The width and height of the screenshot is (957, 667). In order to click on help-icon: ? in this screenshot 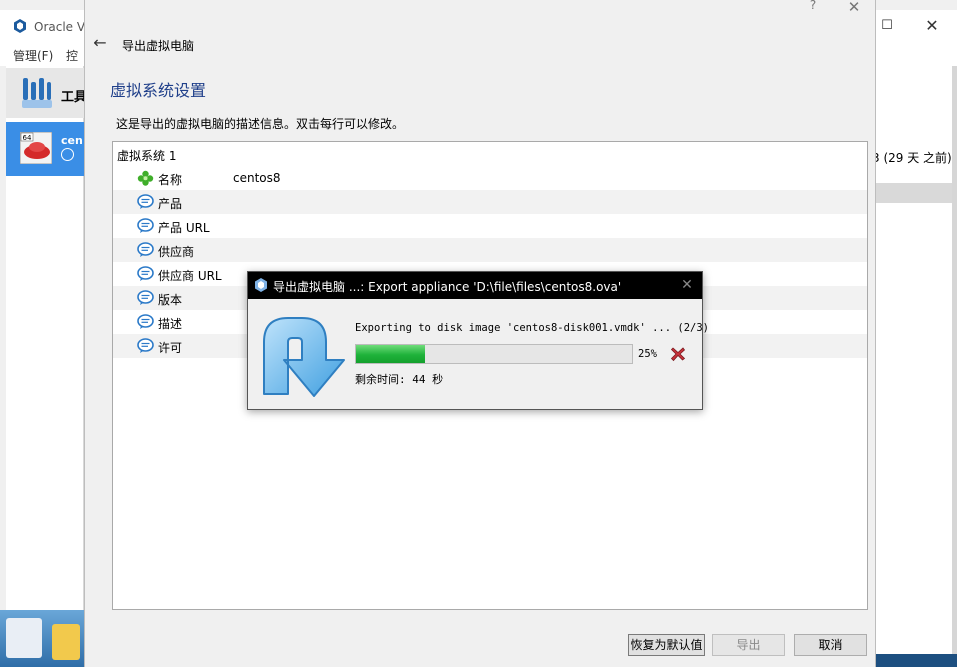, I will do `click(813, 7)`.